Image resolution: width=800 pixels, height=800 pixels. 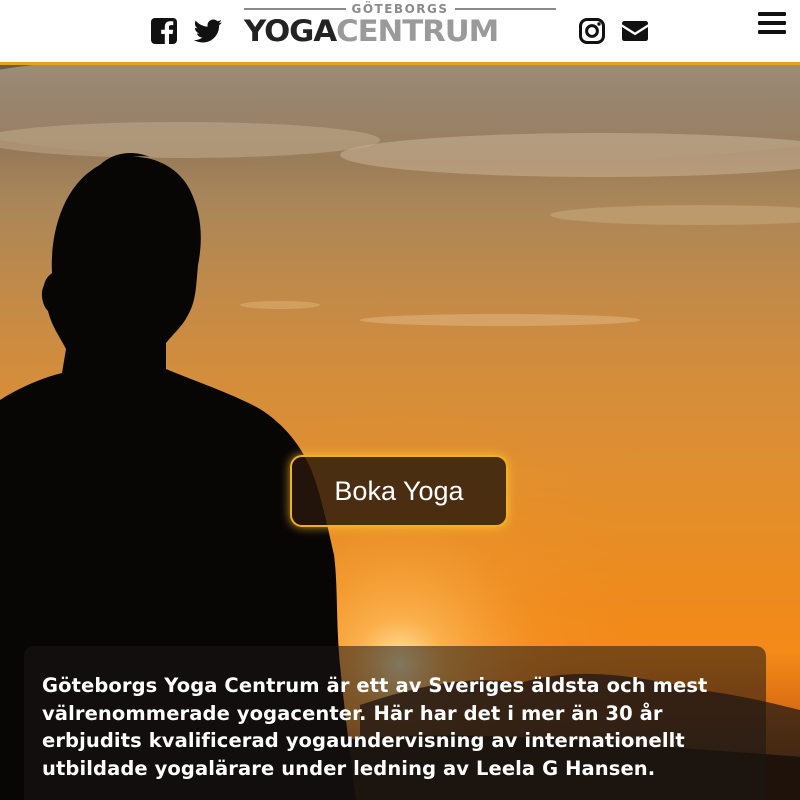 What do you see at coordinates (772, 32) in the screenshot?
I see `menu-bar-bottom` at bounding box center [772, 32].